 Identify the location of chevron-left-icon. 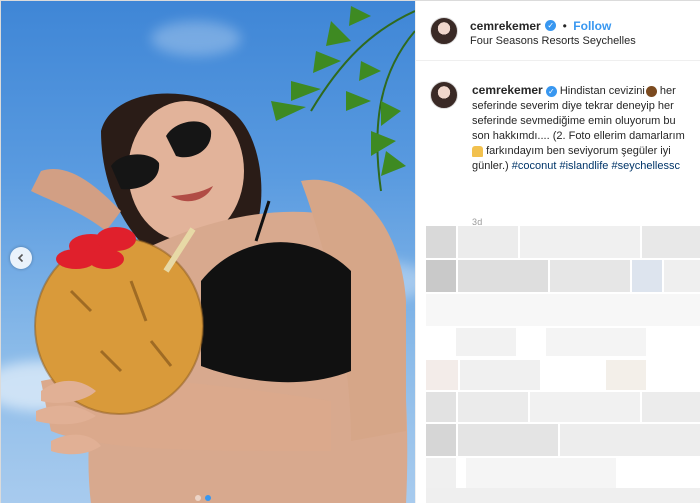
(20, 258).